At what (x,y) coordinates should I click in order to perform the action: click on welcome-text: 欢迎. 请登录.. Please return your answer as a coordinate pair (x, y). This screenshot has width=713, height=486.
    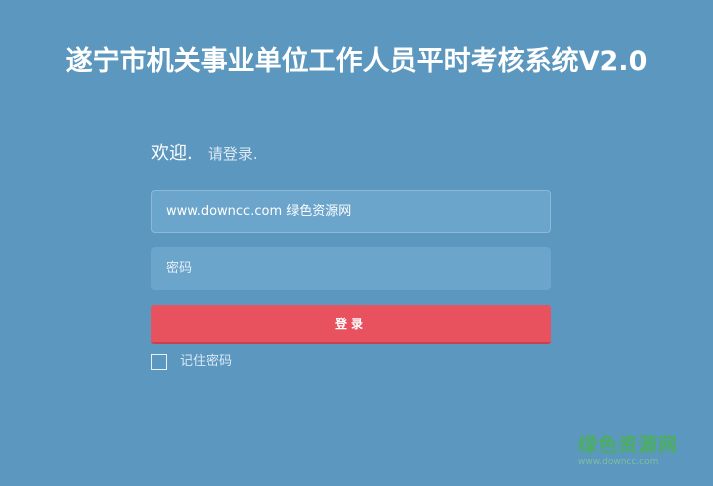
    Looking at the image, I should click on (351, 154).